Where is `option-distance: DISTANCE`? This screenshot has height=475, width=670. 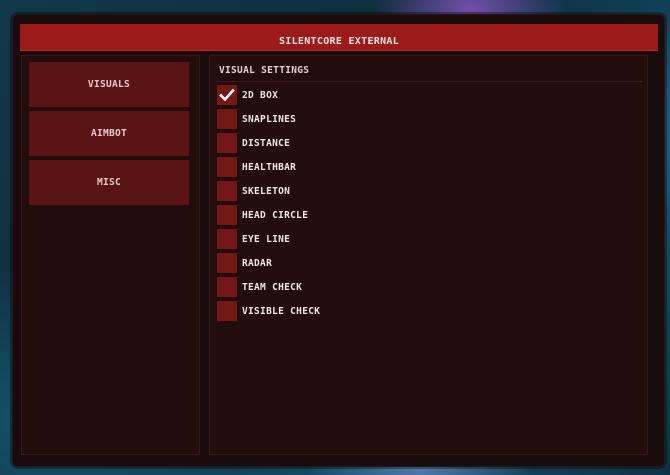
option-distance: DISTANCE is located at coordinates (253, 143).